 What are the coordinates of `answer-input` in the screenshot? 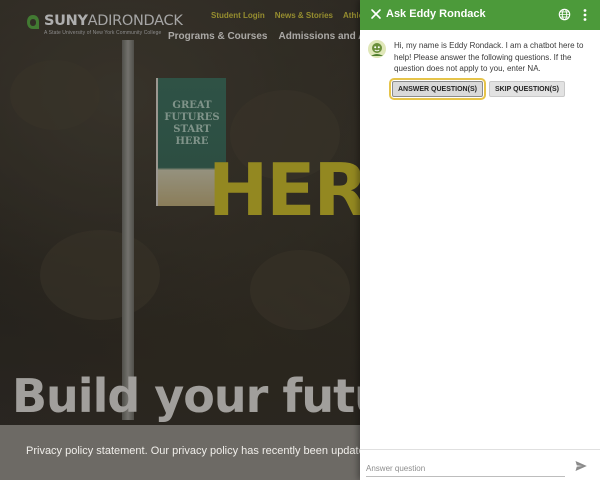 It's located at (465, 469).